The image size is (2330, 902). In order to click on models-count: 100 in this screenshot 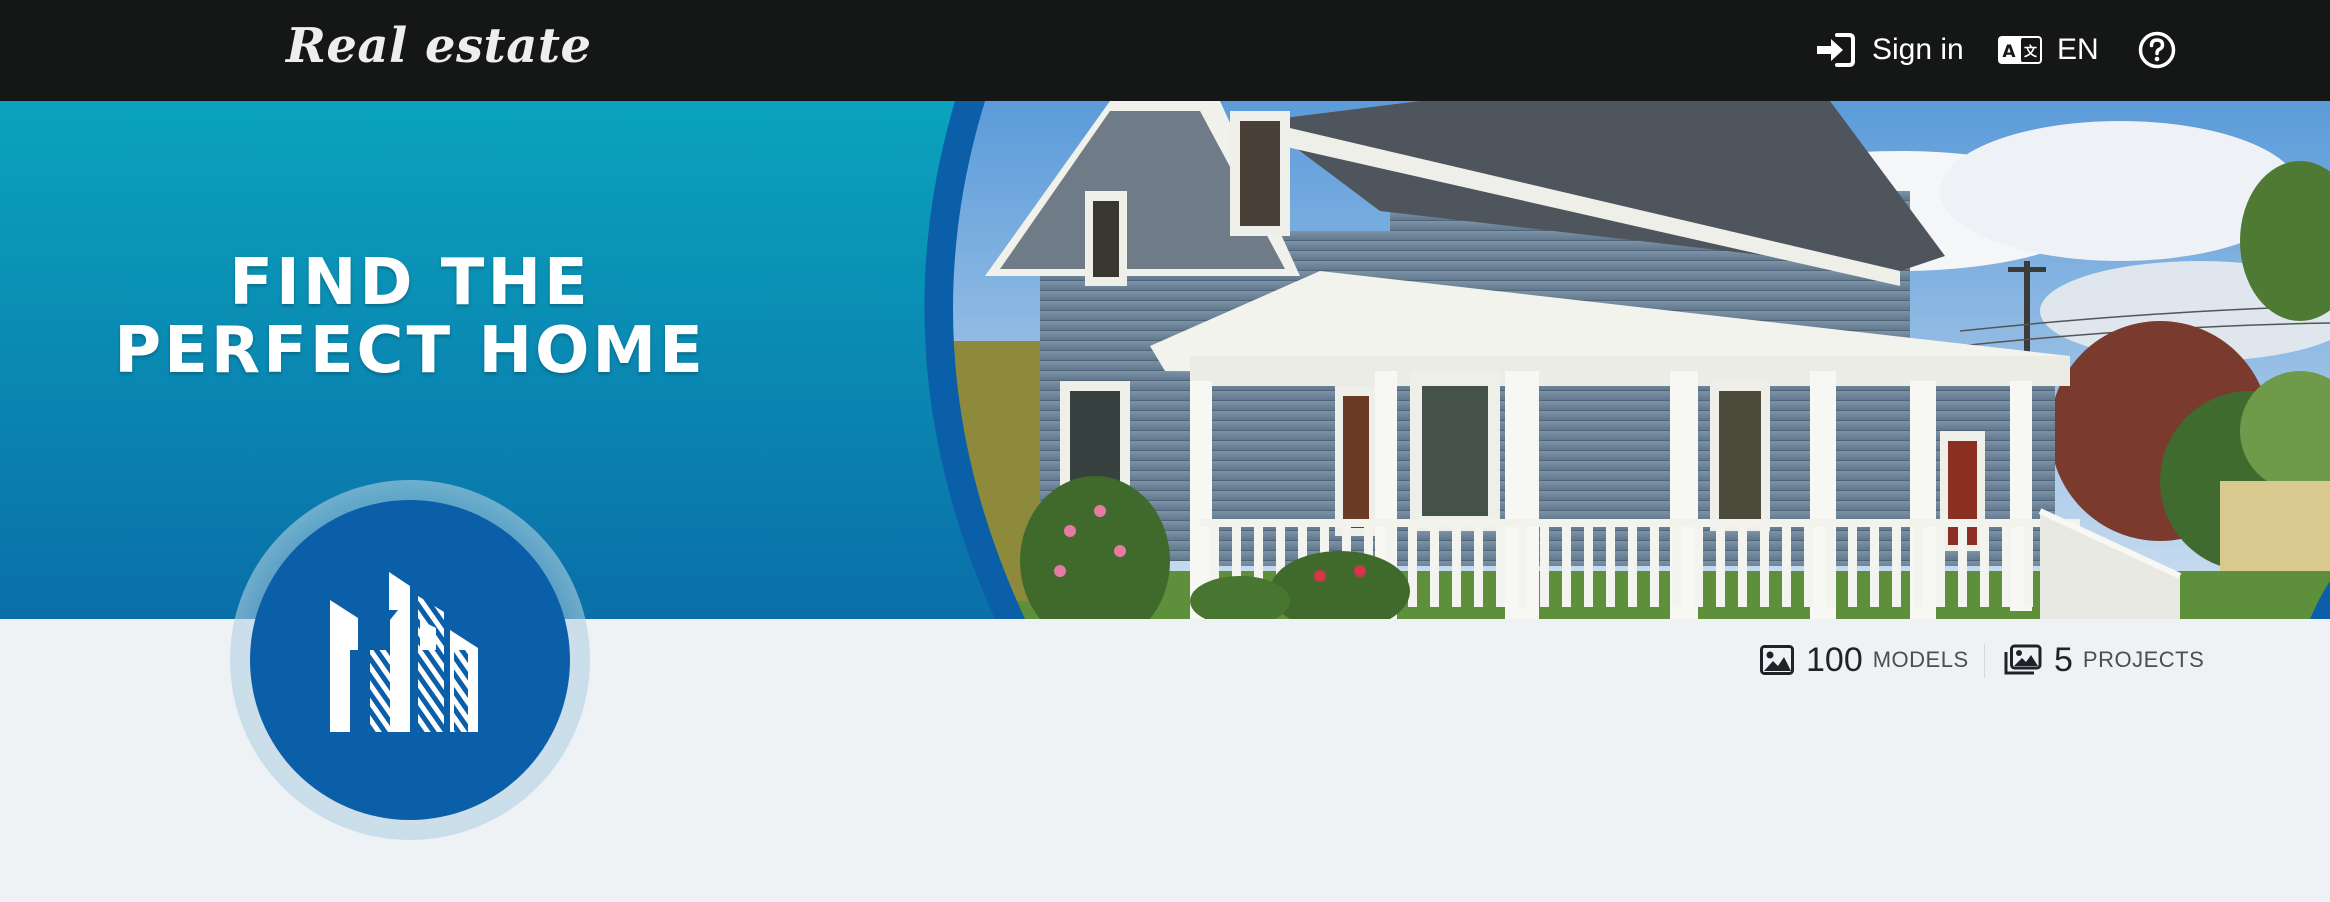, I will do `click(1834, 659)`.